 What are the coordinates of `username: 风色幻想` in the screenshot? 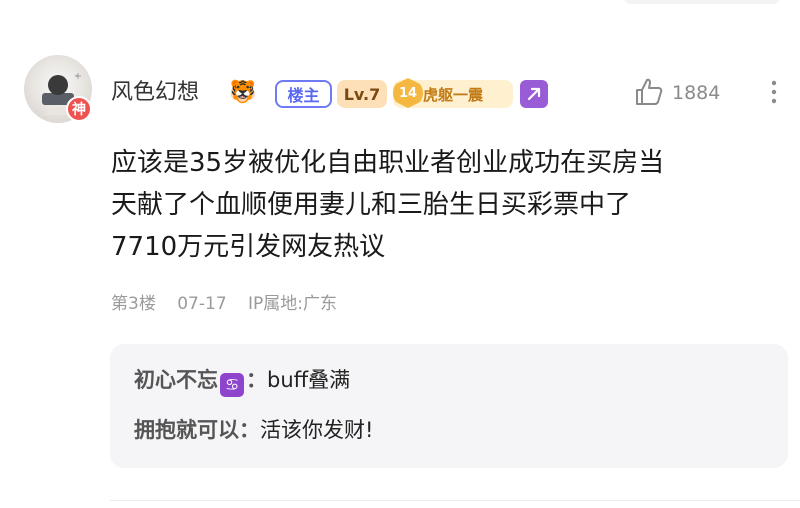 It's located at (155, 93).